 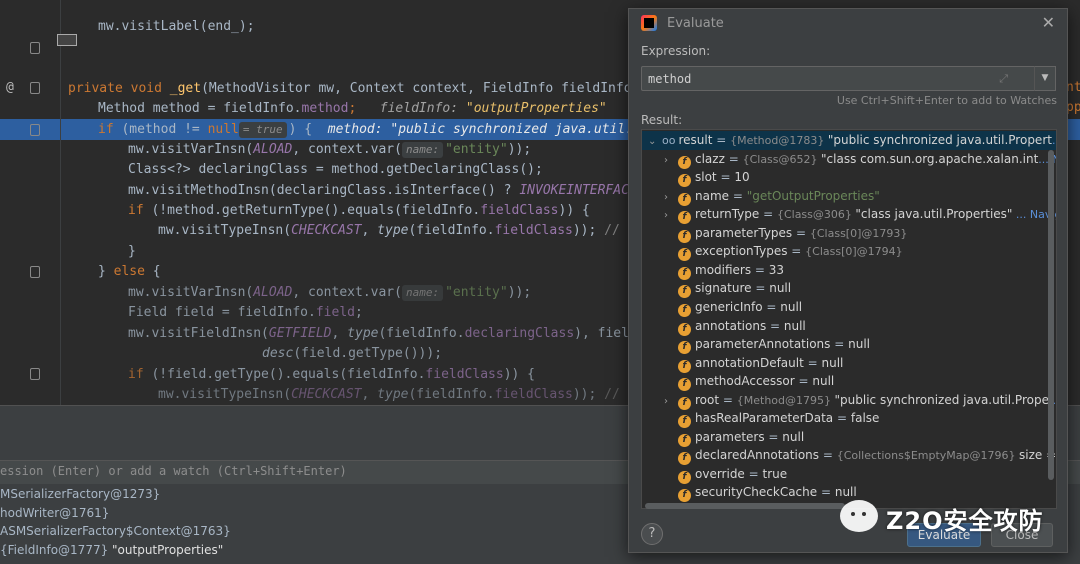 I want to click on result-tree-row: f parameters = null, so click(x=734, y=437).